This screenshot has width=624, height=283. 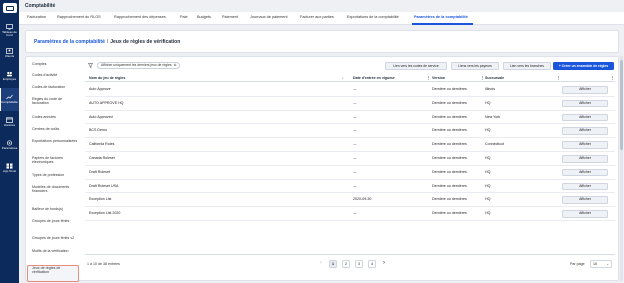 I want to click on link-payers-button: Liens vers les payeurs, so click(x=475, y=66).